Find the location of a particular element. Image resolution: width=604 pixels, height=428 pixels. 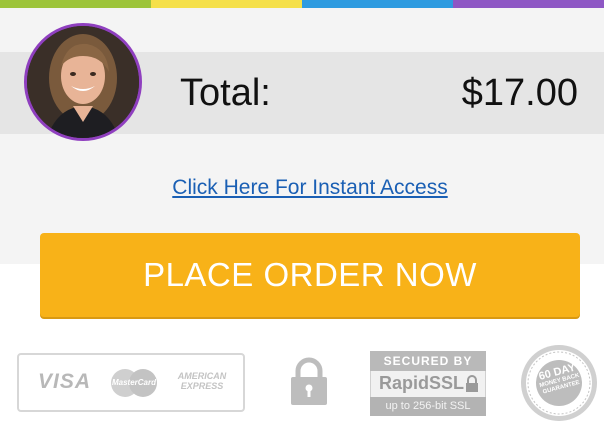

rapidssl-lock-icon is located at coordinates (472, 383).